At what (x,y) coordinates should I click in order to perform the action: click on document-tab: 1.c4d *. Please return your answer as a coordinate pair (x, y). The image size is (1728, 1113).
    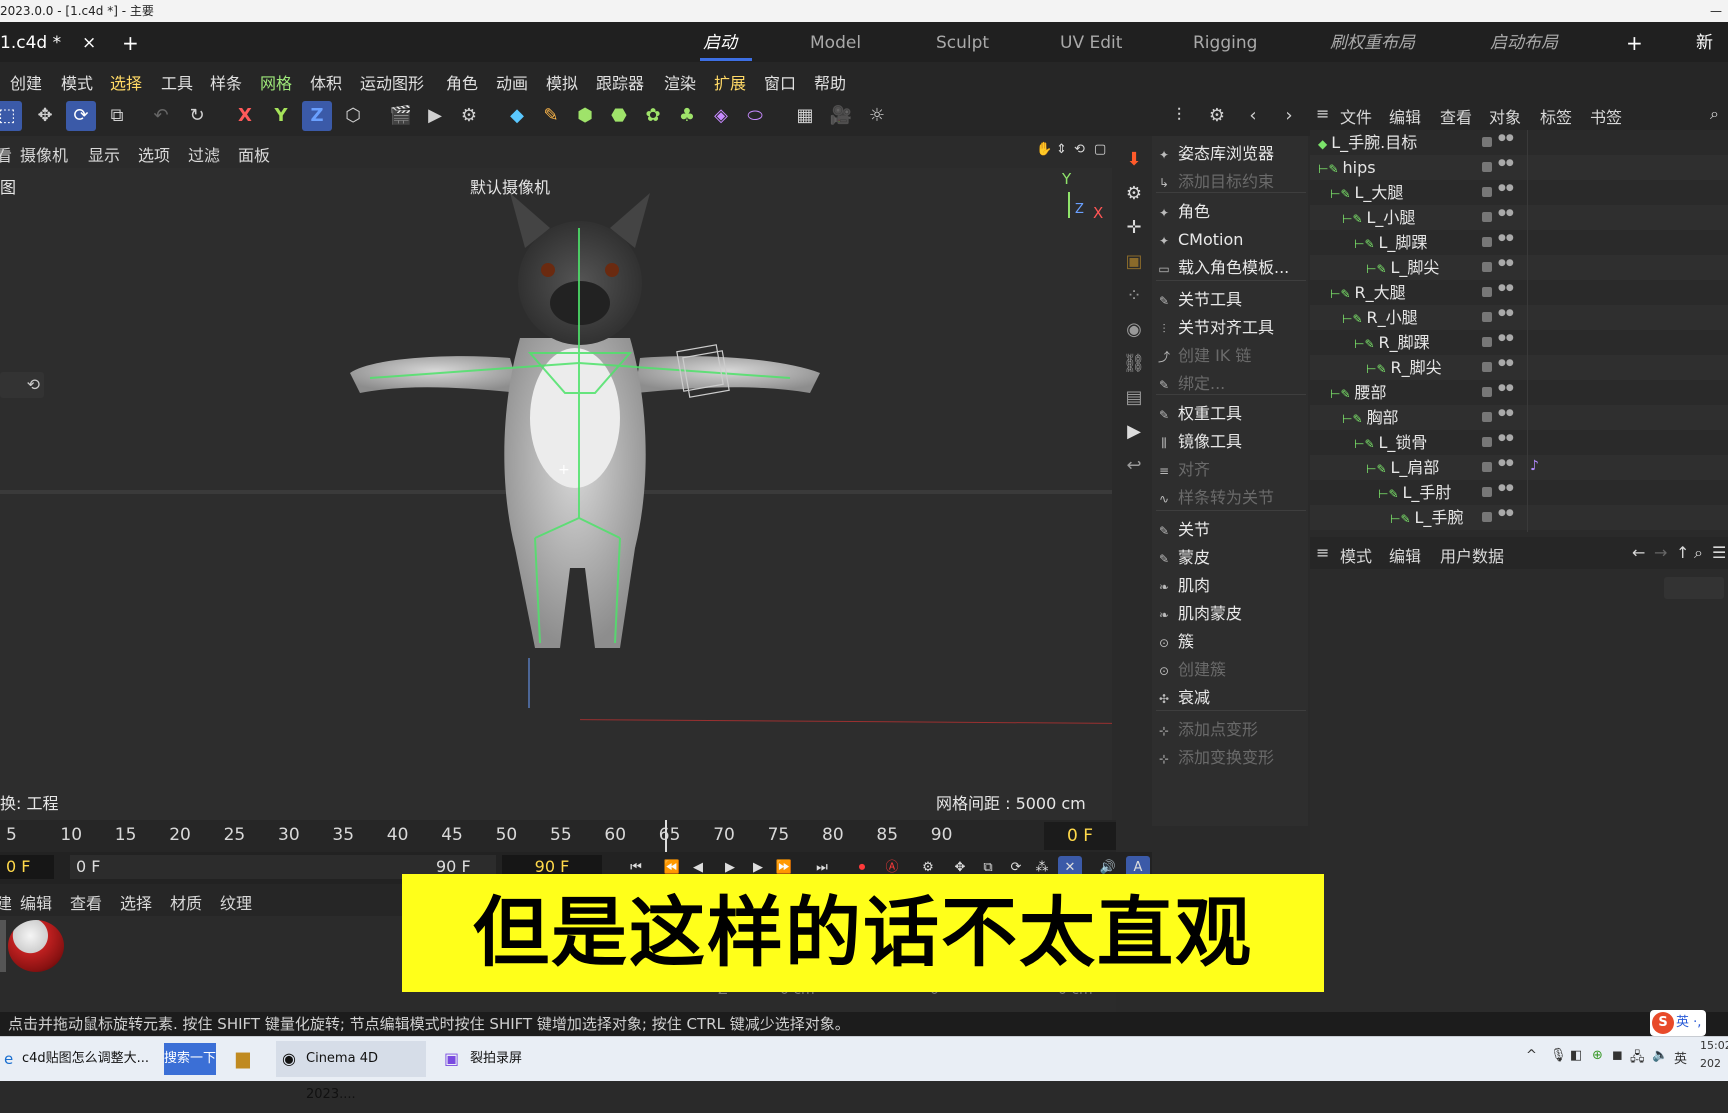
    Looking at the image, I should click on (30, 43).